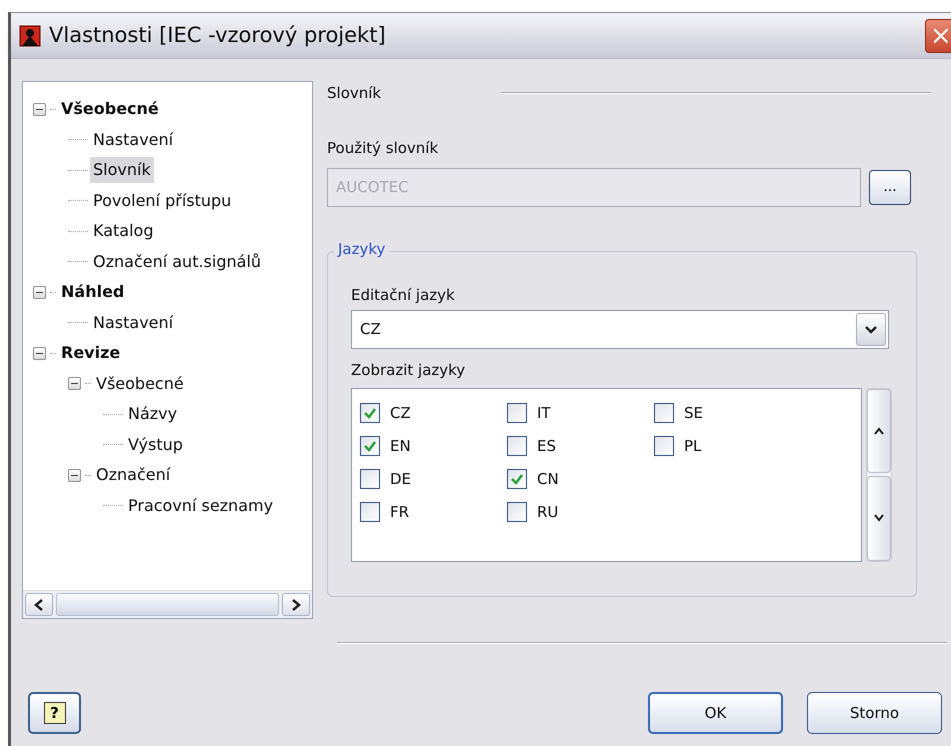 Image resolution: width=951 pixels, height=746 pixels. I want to click on checkbox-label: ES, so click(546, 446).